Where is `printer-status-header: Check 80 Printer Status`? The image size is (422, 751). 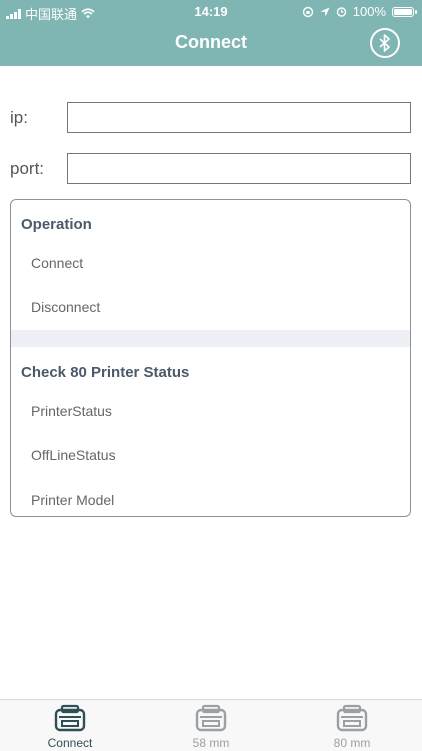
printer-status-header: Check 80 Printer Status is located at coordinates (105, 372).